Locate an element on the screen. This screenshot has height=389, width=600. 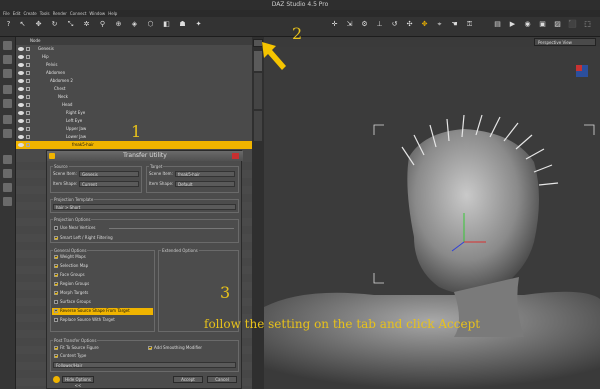
tab-parameters is located at coordinates (258, 91).